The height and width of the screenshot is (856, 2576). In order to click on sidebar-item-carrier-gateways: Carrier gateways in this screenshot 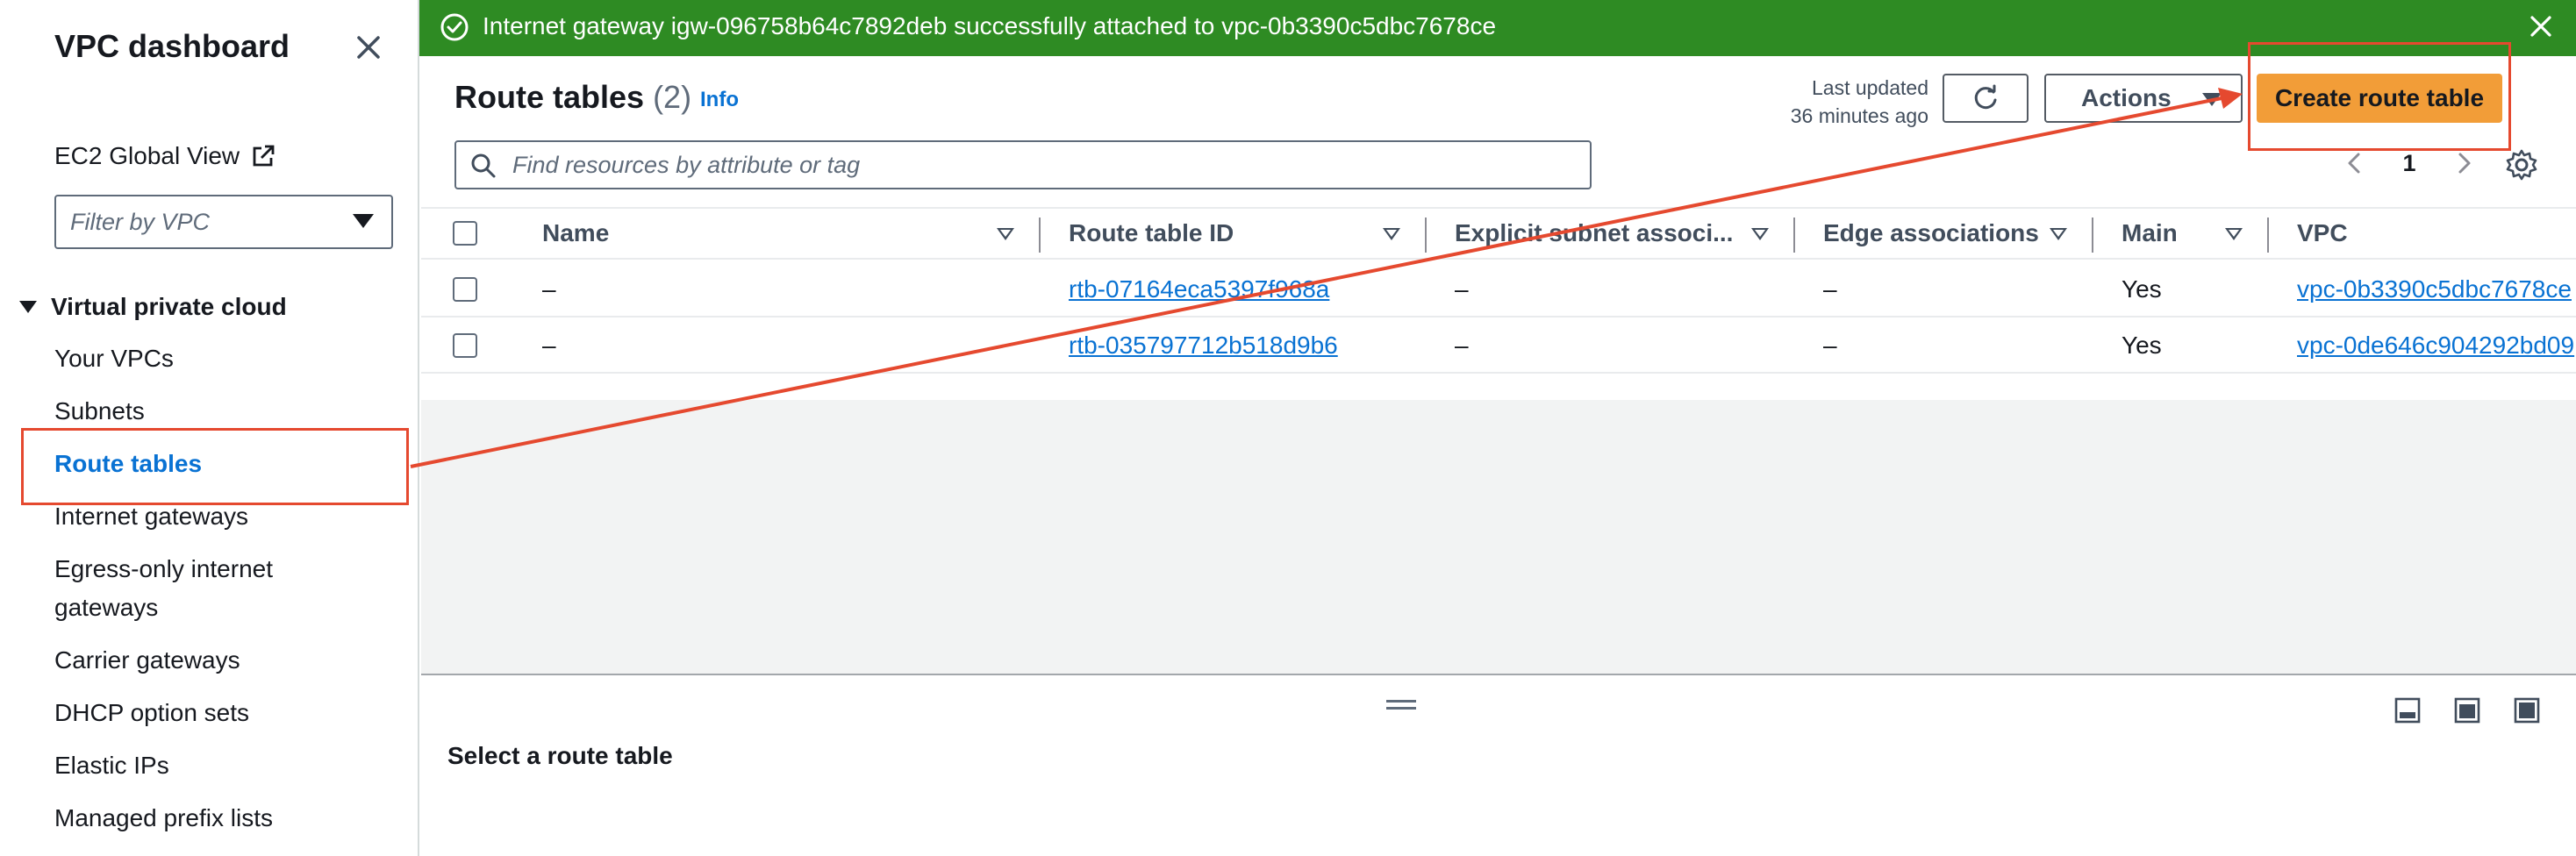, I will do `click(147, 660)`.